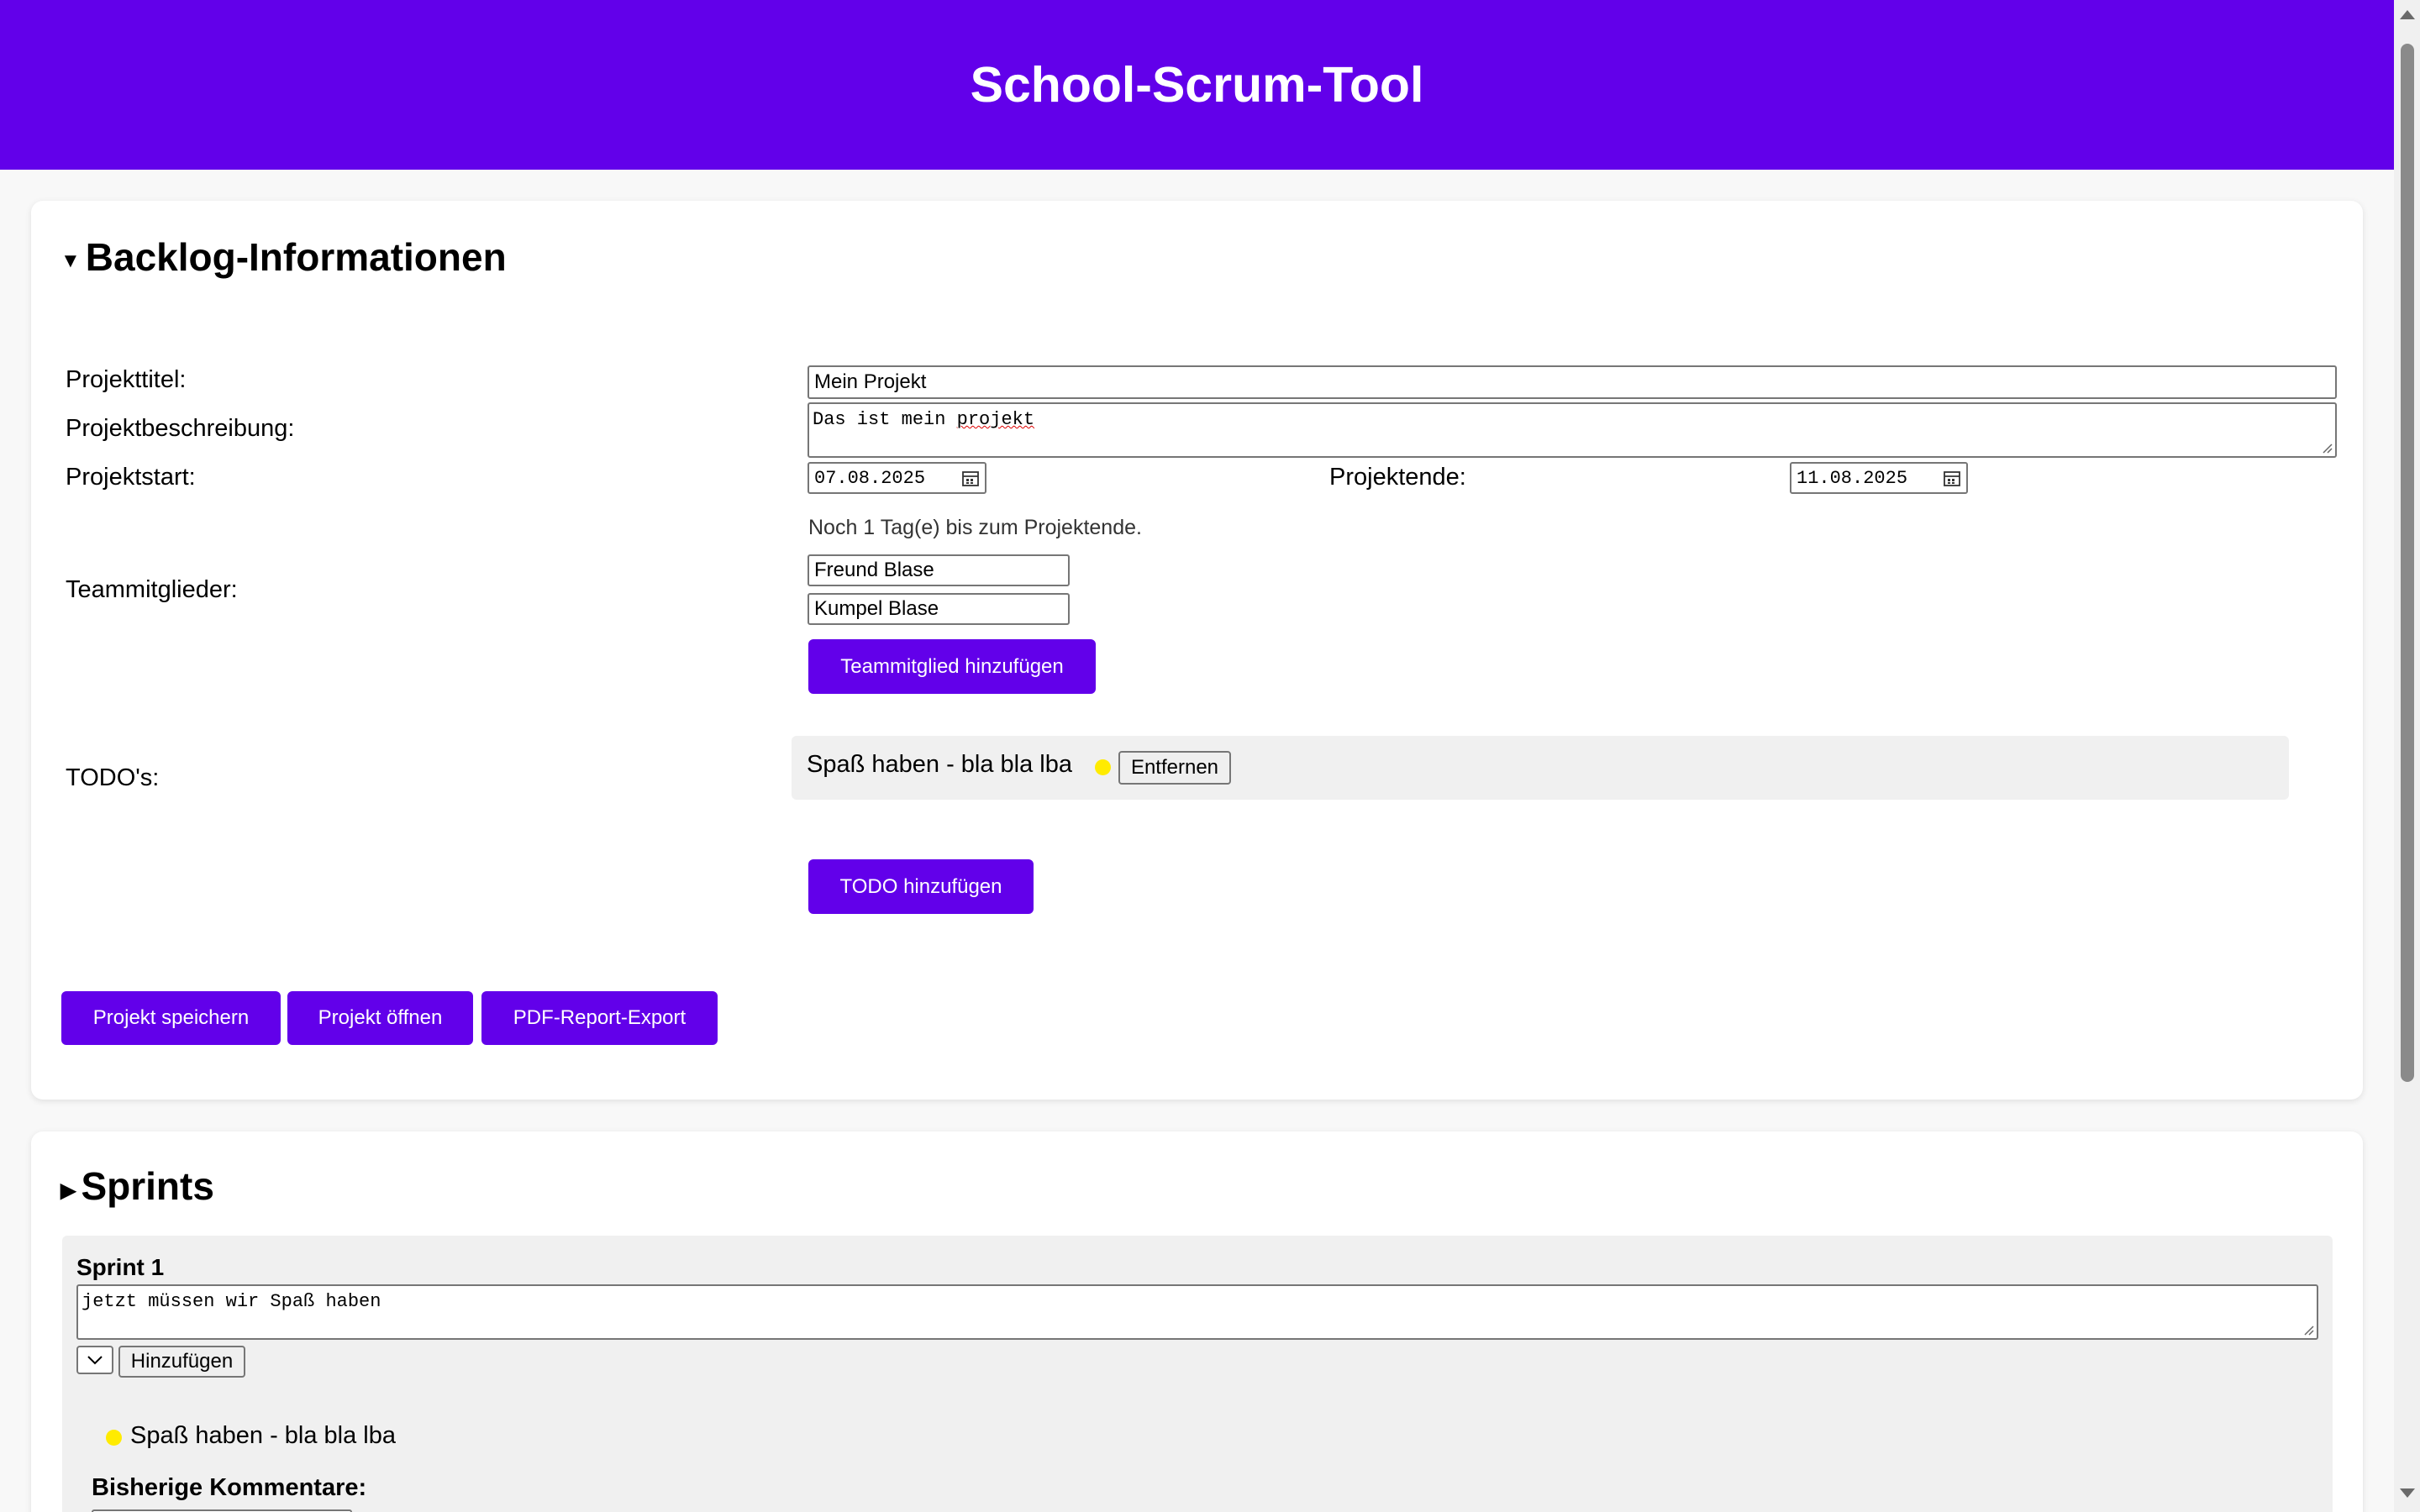 This screenshot has height=1512, width=2420. Describe the element at coordinates (131, 477) in the screenshot. I see `project-start-label: Projektstart:` at that location.